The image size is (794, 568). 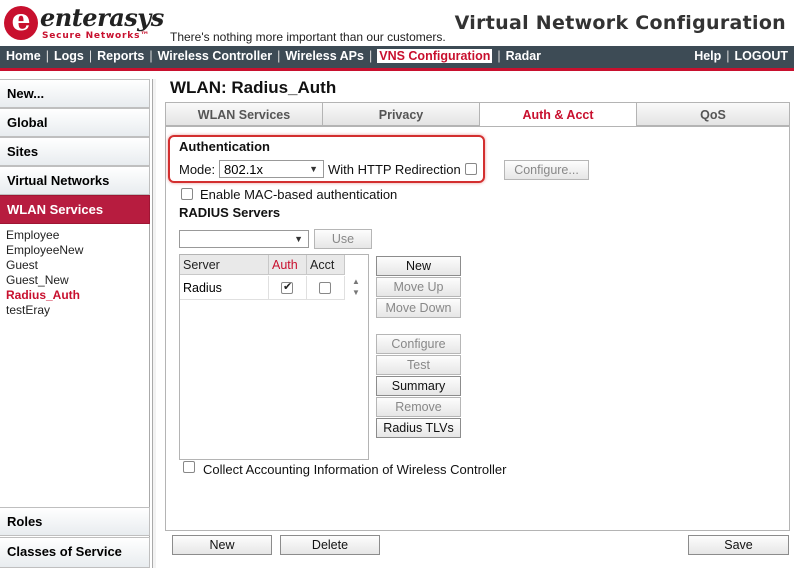 I want to click on nav-help: Help, so click(x=707, y=56).